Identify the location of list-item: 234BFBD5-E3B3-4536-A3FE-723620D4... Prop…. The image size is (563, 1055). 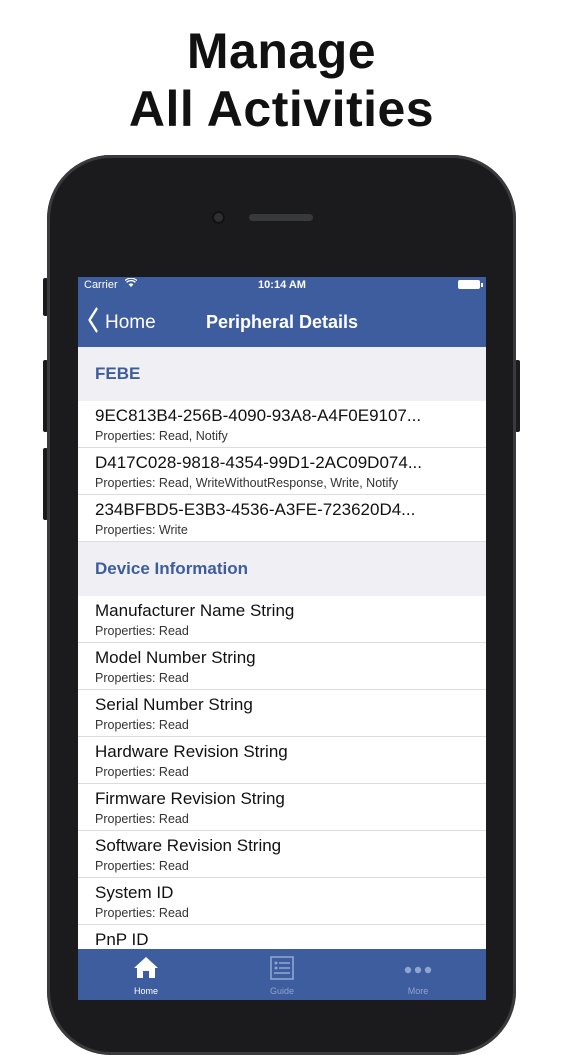
(282, 518).